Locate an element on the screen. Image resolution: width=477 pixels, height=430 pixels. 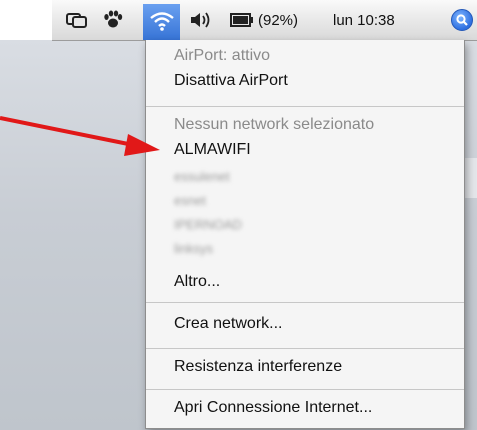
annotation-arrow-icon is located at coordinates (80, 136).